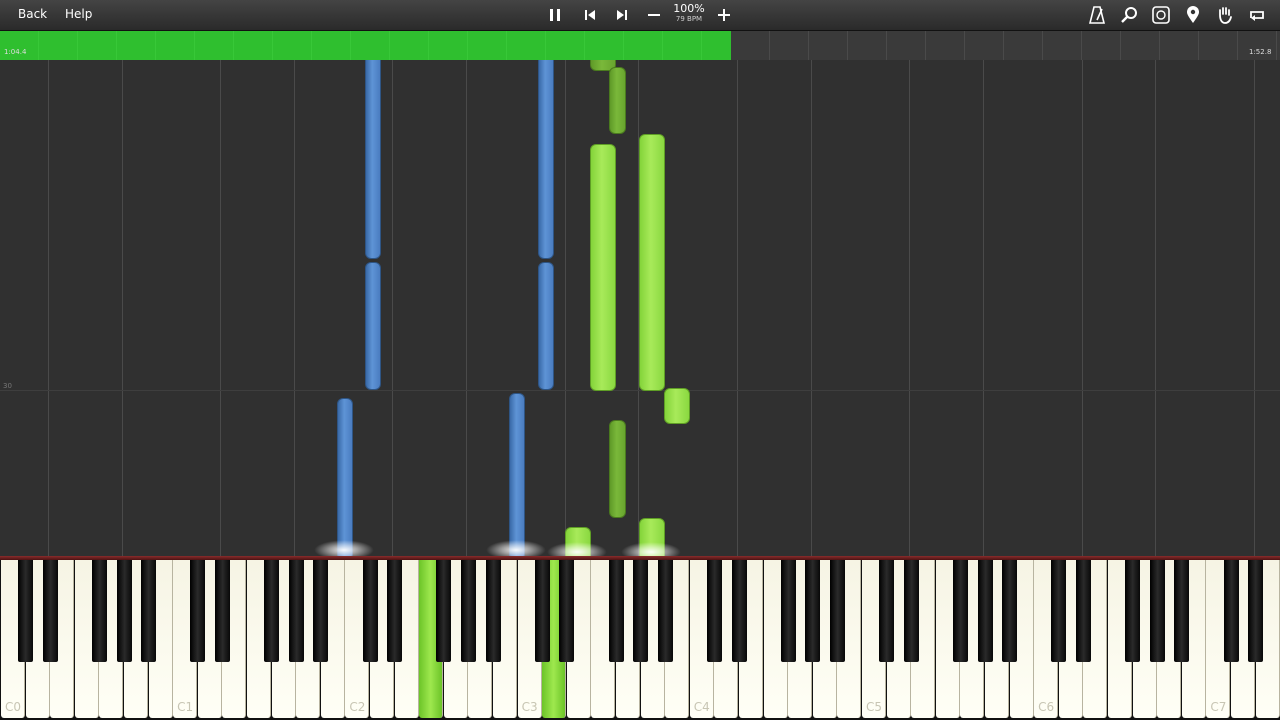 The image size is (1280, 720). Describe the element at coordinates (15, 52) in the screenshot. I see `elapsed-time: 1:04.4` at that location.